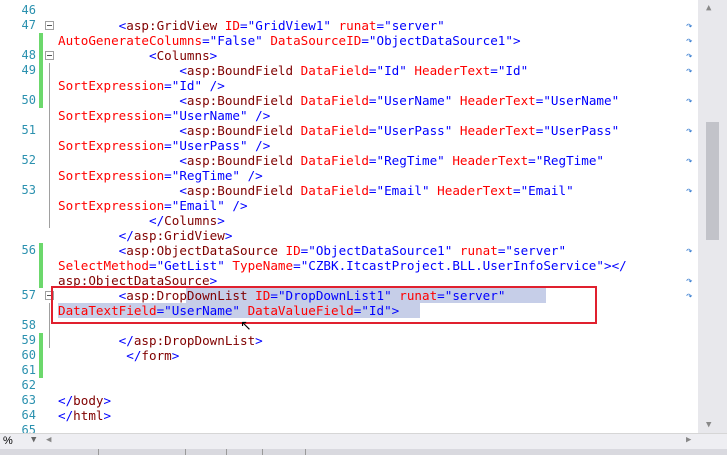 The image size is (727, 455). I want to click on code-line: SortExpression="RegTime" />, so click(160, 175).